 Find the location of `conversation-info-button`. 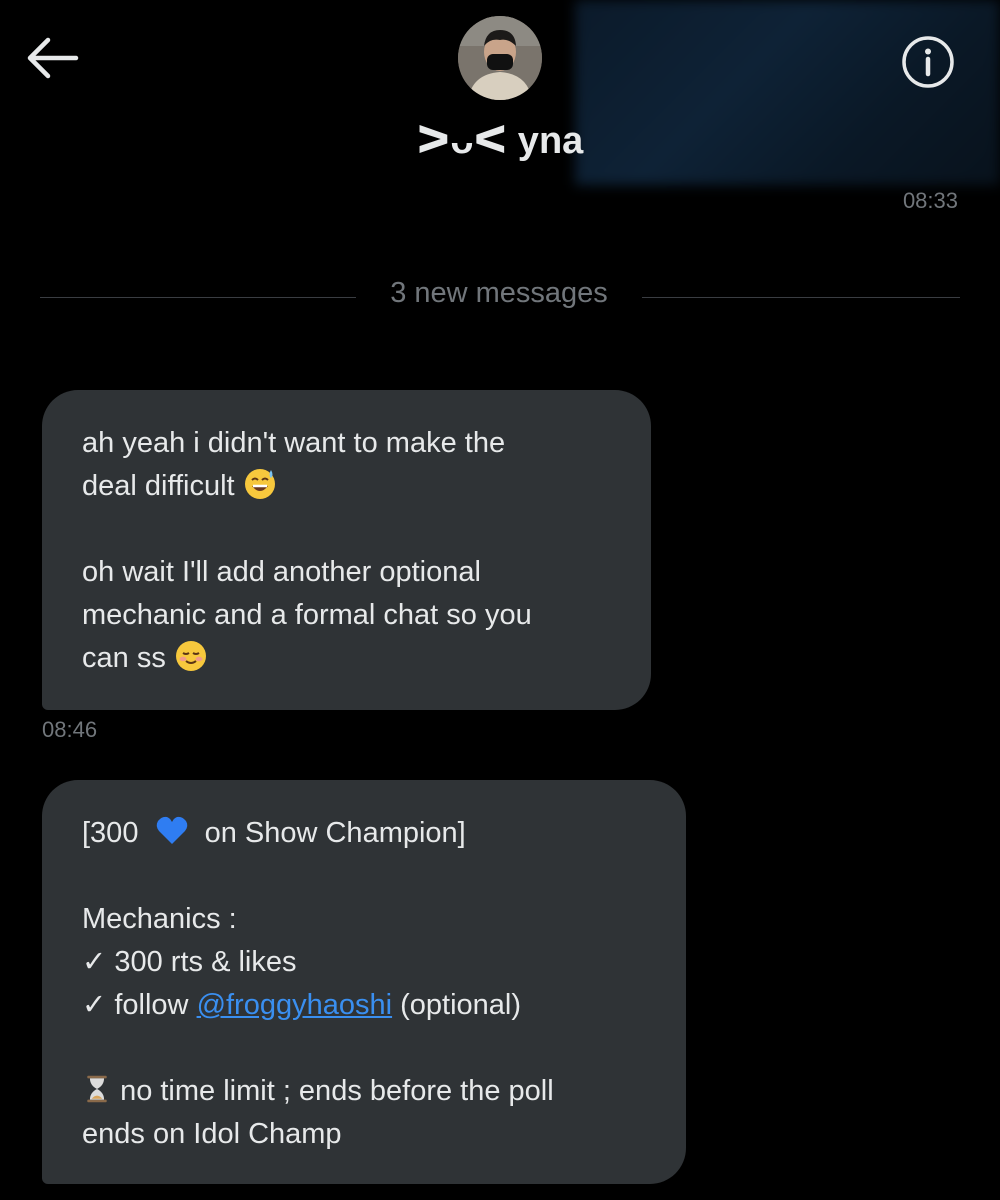

conversation-info-button is located at coordinates (928, 62).